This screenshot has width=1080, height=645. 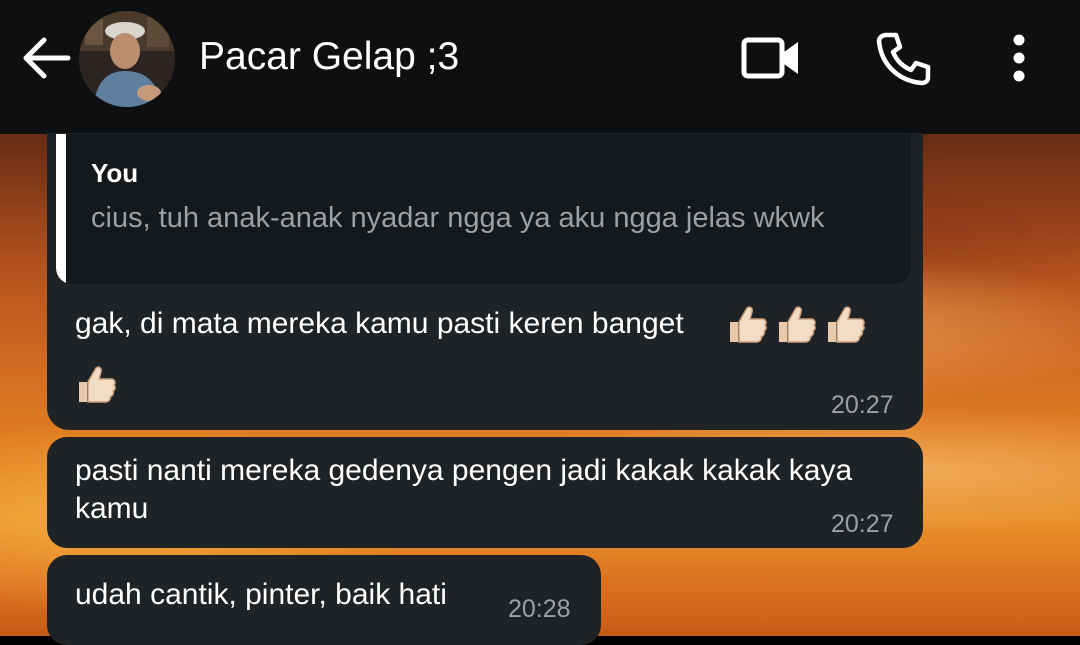 I want to click on contact-avatar, so click(x=127, y=59).